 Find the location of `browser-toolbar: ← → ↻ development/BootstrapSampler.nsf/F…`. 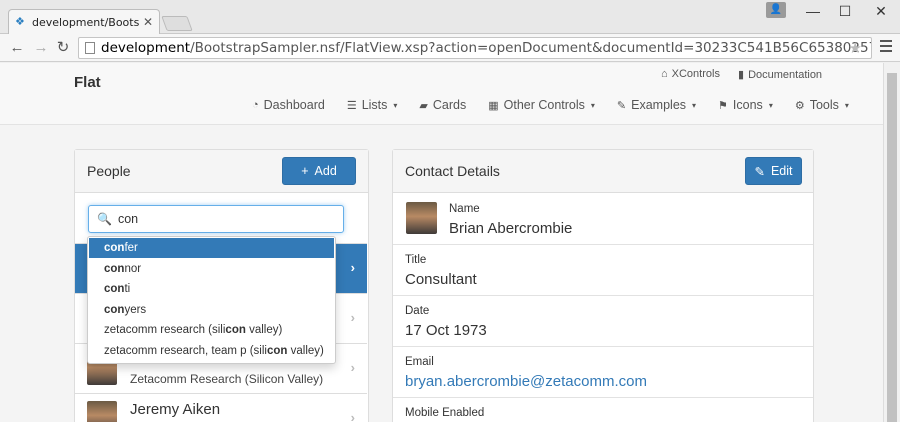

browser-toolbar: ← → ↻ development/BootstrapSampler.nsf/F… is located at coordinates (450, 48).